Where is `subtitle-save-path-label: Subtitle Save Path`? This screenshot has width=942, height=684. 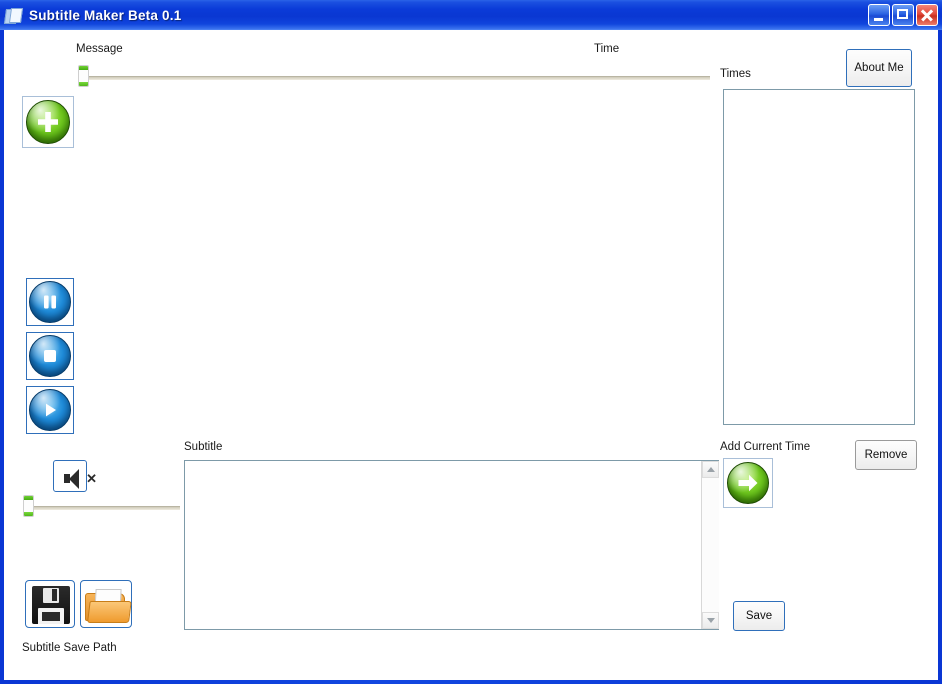
subtitle-save-path-label: Subtitle Save Path is located at coordinates (69, 648).